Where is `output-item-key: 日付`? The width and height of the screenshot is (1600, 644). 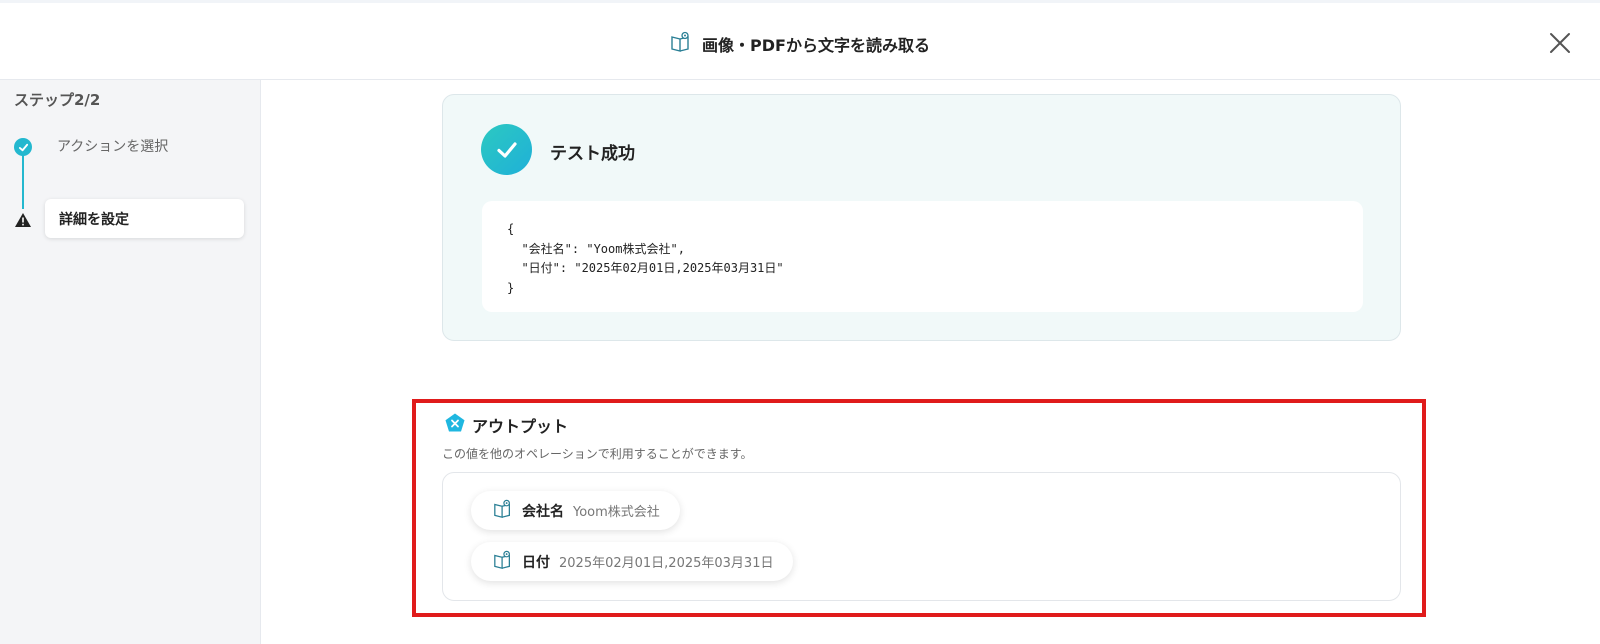
output-item-key: 日付 is located at coordinates (536, 562).